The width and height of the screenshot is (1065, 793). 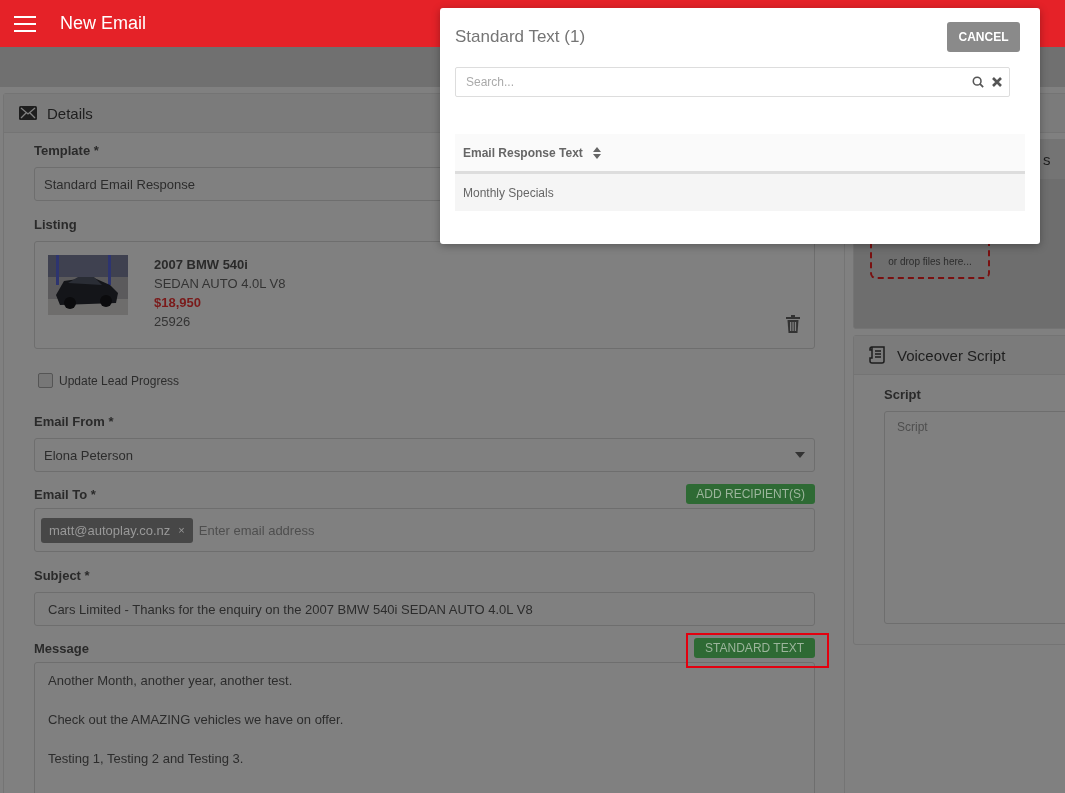 What do you see at coordinates (750, 494) in the screenshot?
I see `add-recipient-button: ADD RECIPIENT(S)` at bounding box center [750, 494].